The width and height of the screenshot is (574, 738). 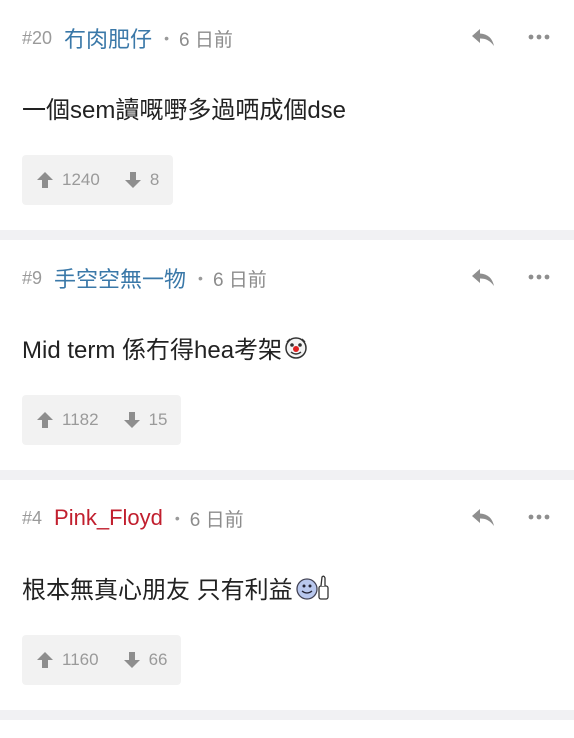 What do you see at coordinates (32, 517) in the screenshot?
I see `floor-number: #4` at bounding box center [32, 517].